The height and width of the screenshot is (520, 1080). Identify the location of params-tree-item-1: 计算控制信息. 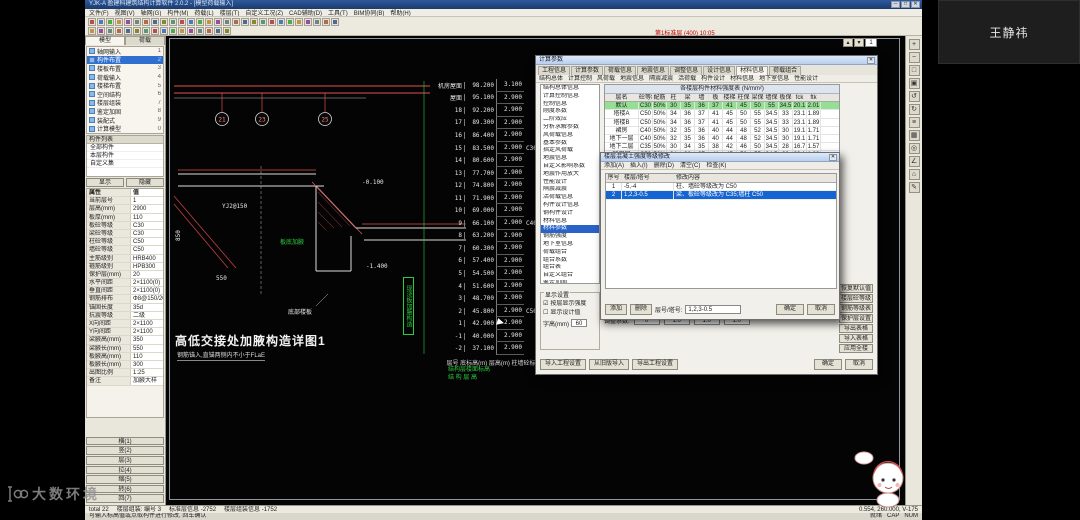
(570, 97).